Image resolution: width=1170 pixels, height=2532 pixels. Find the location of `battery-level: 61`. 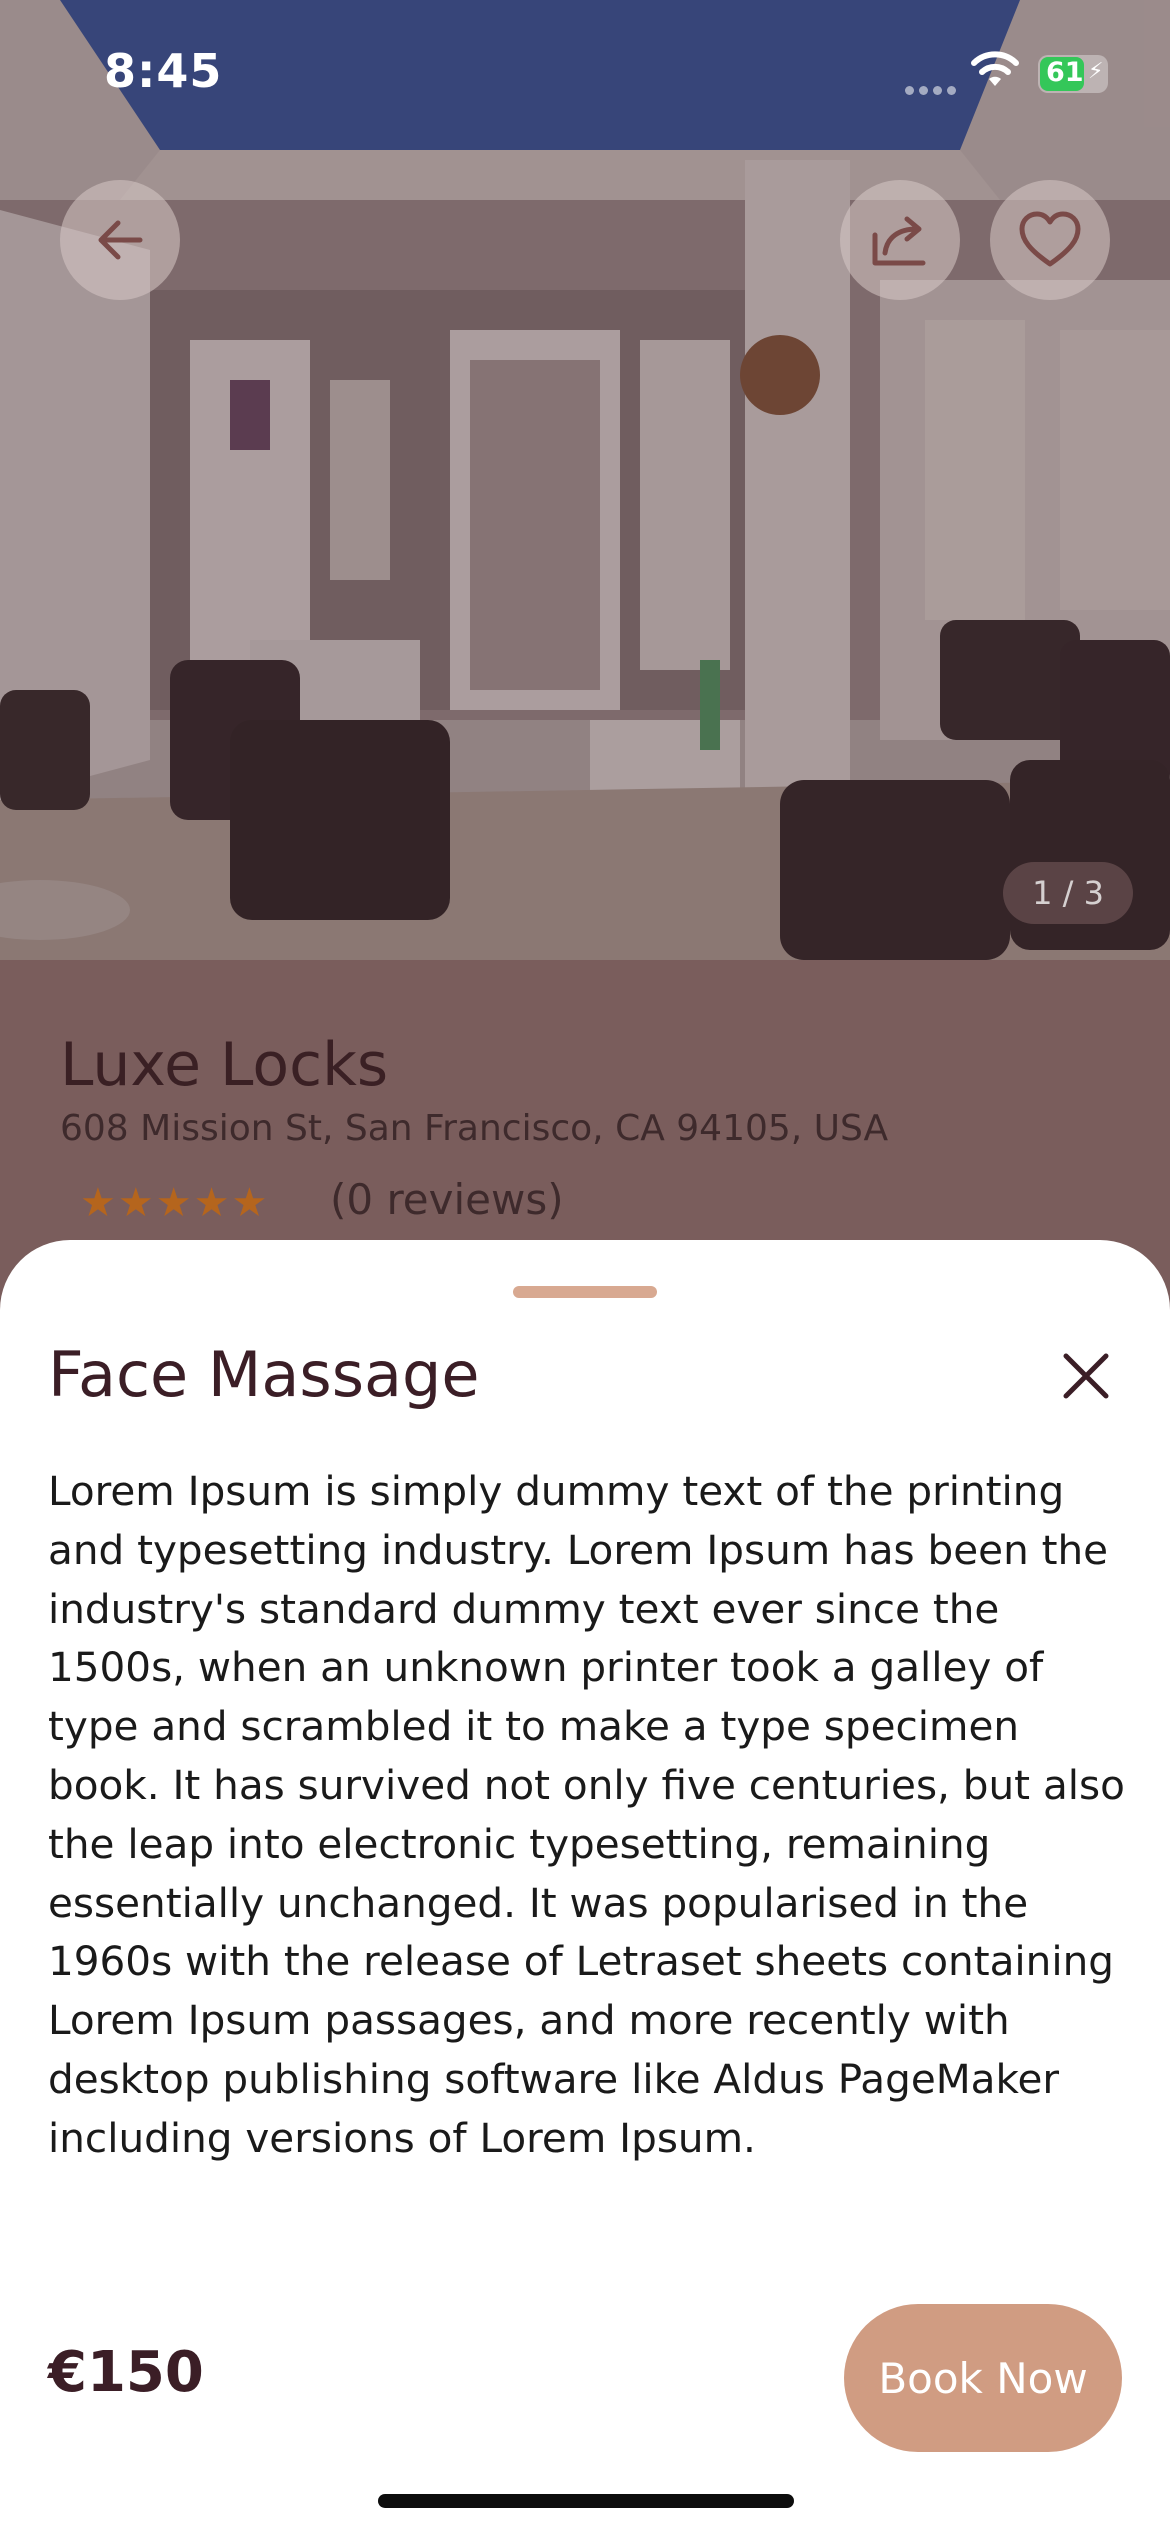

battery-level: 61 is located at coordinates (1065, 72).